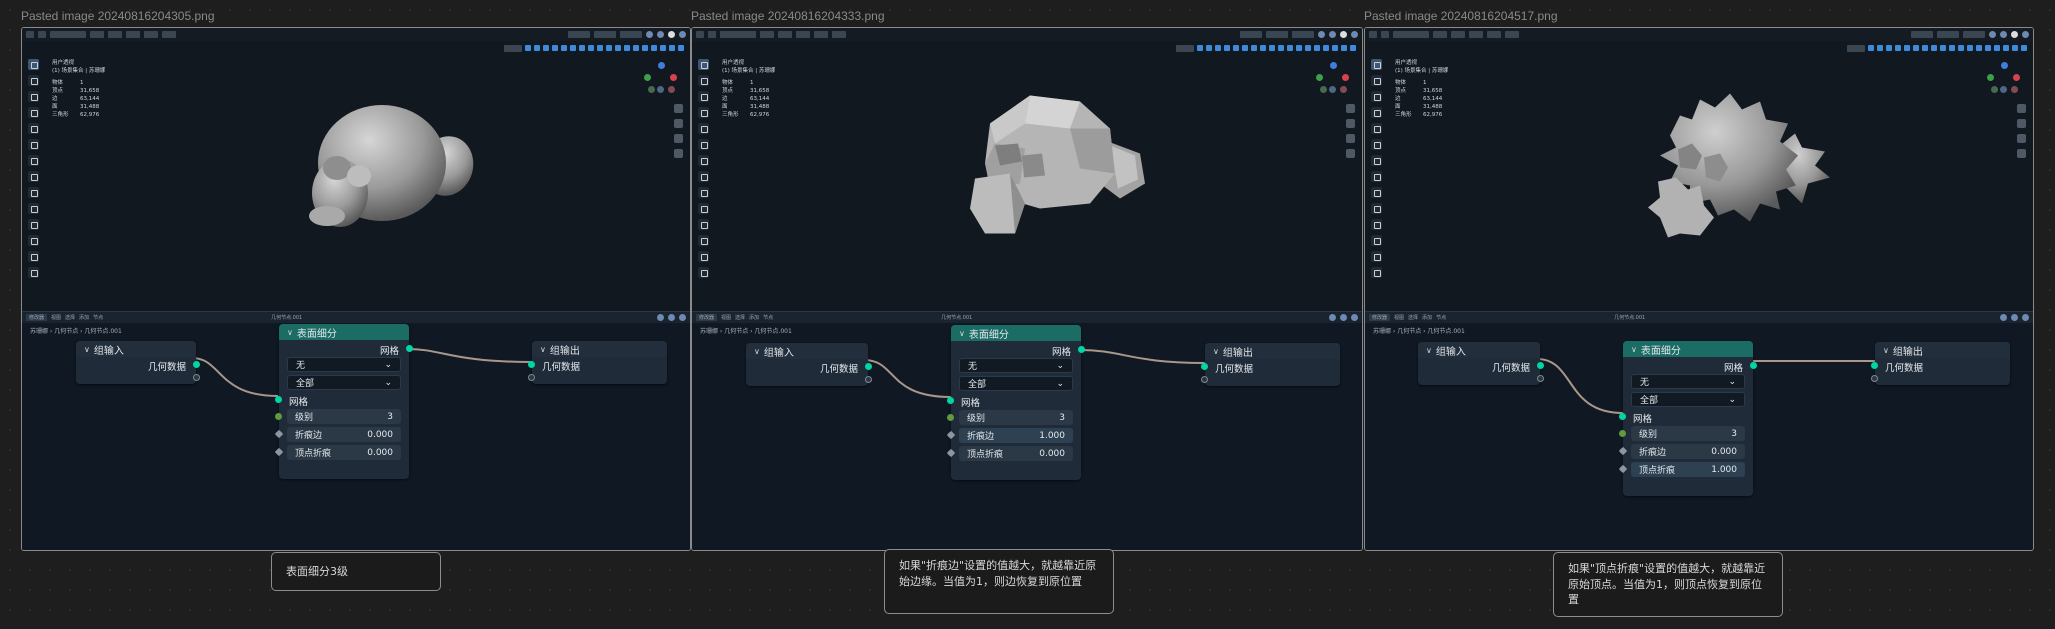 This screenshot has width=2055, height=629. I want to click on edge-crease-field: 折痕边 0.000, so click(1688, 451).